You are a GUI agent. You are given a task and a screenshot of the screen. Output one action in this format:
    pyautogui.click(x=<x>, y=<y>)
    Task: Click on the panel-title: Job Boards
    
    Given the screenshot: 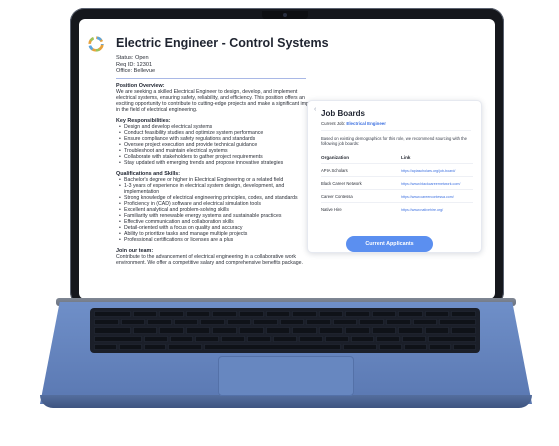 What is the action you would take?
    pyautogui.click(x=343, y=113)
    